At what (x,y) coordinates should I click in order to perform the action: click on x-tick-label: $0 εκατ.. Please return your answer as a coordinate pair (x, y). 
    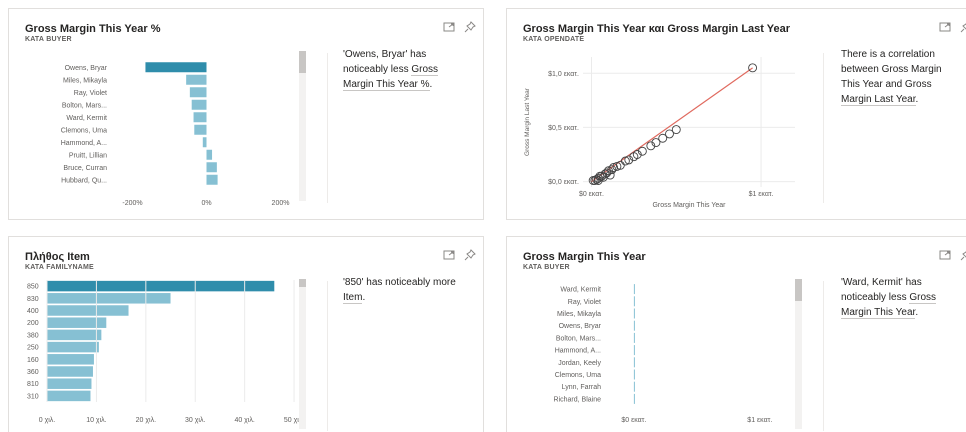
    Looking at the image, I should click on (633, 420).